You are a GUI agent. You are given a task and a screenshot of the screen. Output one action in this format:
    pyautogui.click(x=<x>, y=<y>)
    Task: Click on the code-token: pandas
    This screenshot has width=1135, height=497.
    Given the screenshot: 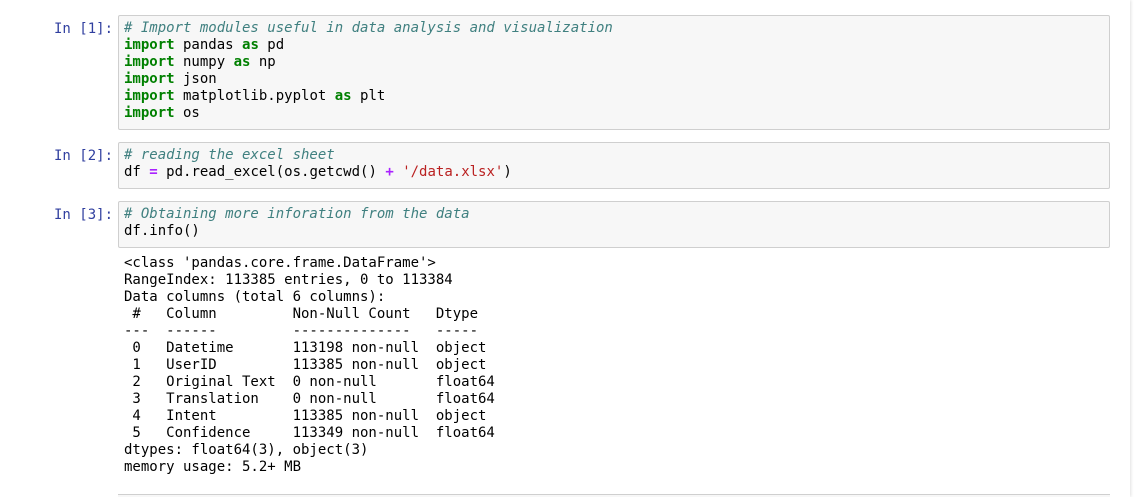 What is the action you would take?
    pyautogui.click(x=208, y=45)
    